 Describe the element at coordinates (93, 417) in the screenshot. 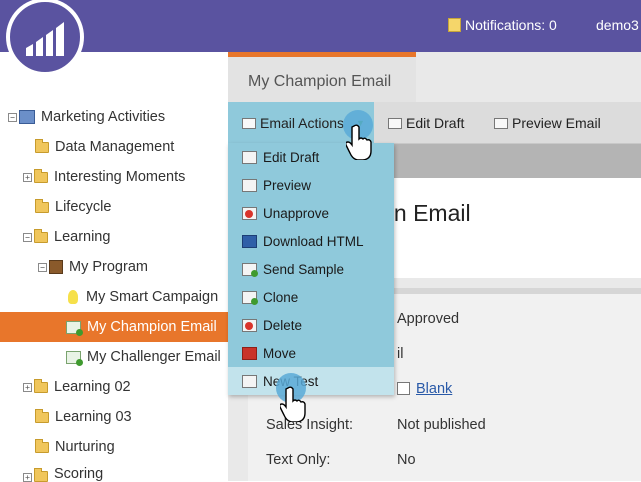

I see `tree-item-label: Learning 03` at that location.